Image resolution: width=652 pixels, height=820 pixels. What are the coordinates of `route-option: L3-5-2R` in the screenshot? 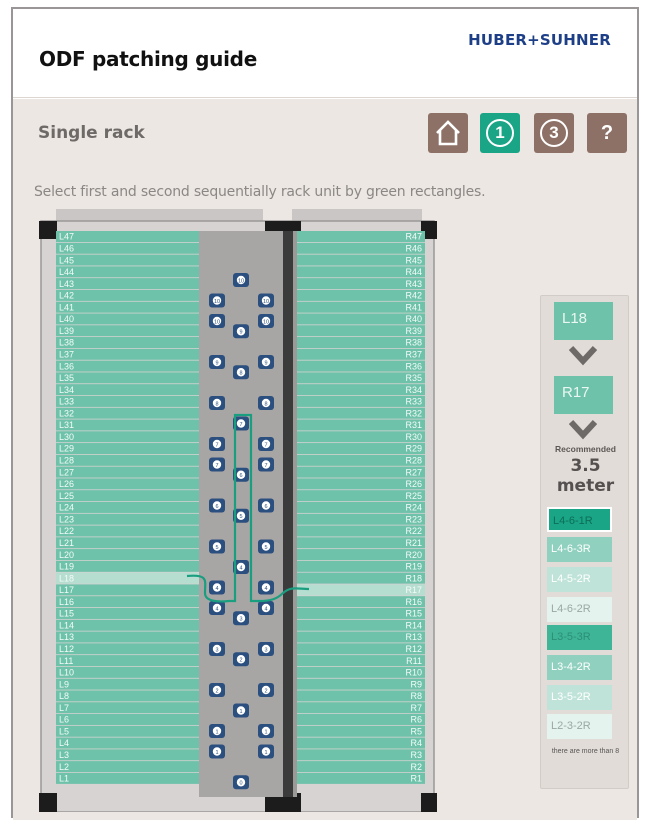 It's located at (579, 697).